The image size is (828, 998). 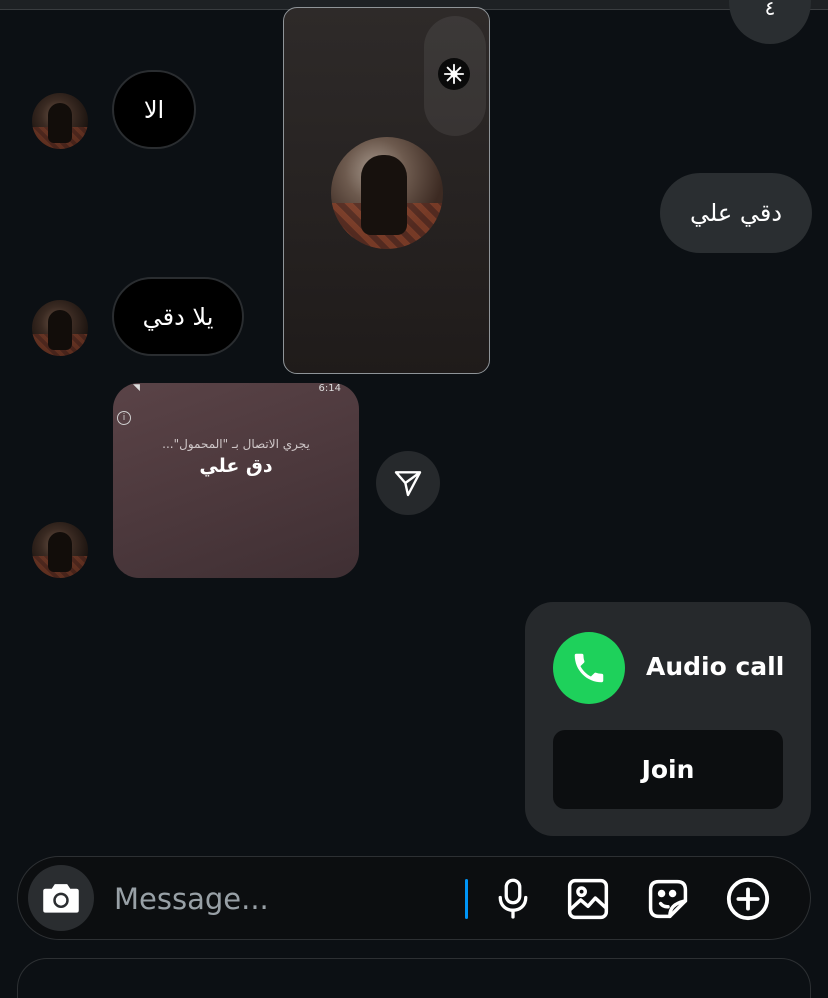 I want to click on message-input, so click(x=264, y=899).